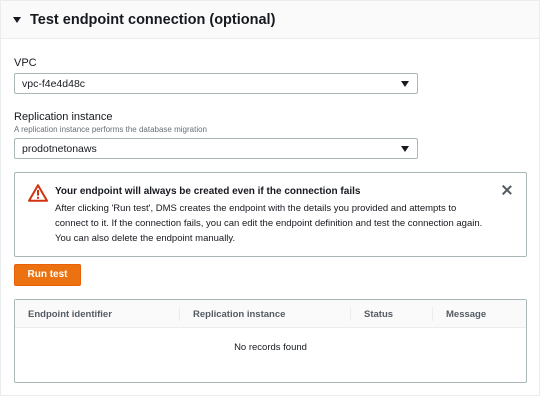 The image size is (540, 396). What do you see at coordinates (466, 314) in the screenshot?
I see `column-header-message: Message` at bounding box center [466, 314].